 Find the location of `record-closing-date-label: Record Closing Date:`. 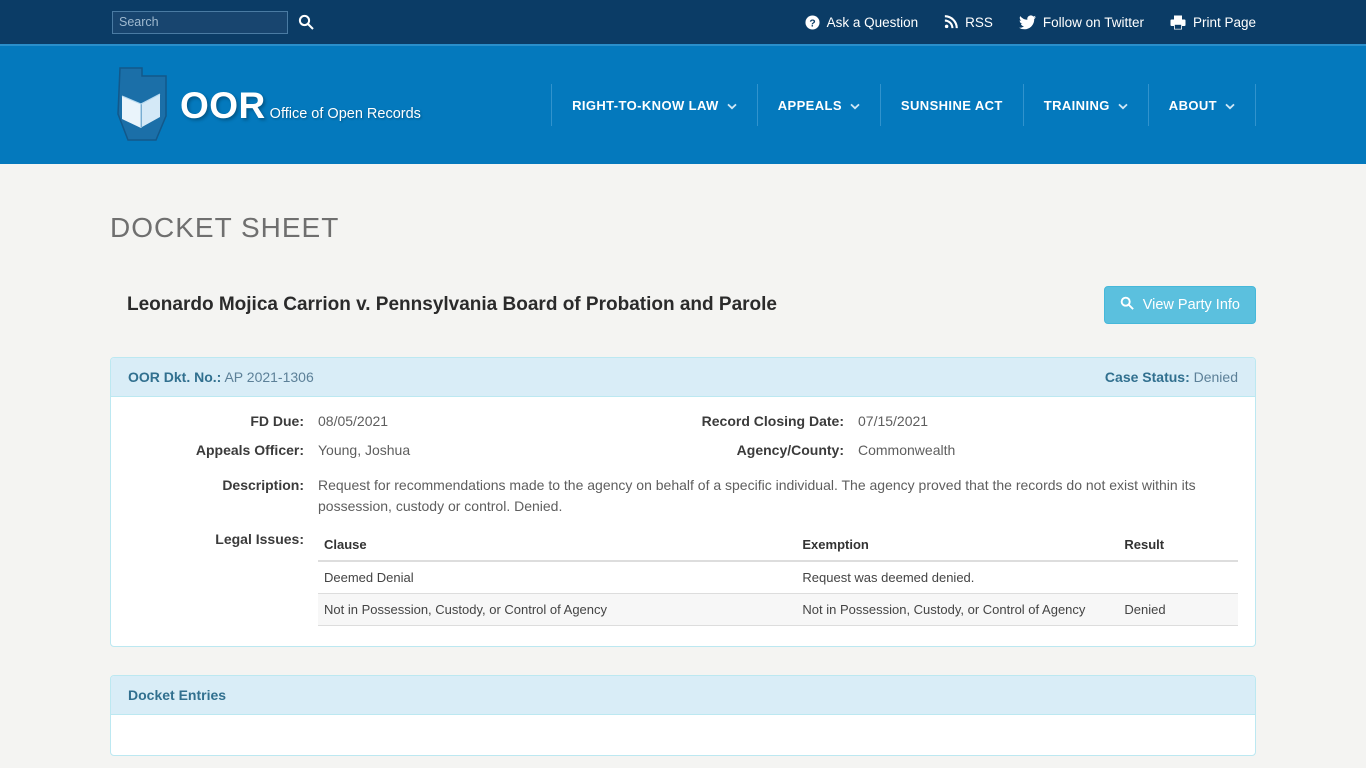

record-closing-date-label: Record Closing Date: is located at coordinates (772, 421).